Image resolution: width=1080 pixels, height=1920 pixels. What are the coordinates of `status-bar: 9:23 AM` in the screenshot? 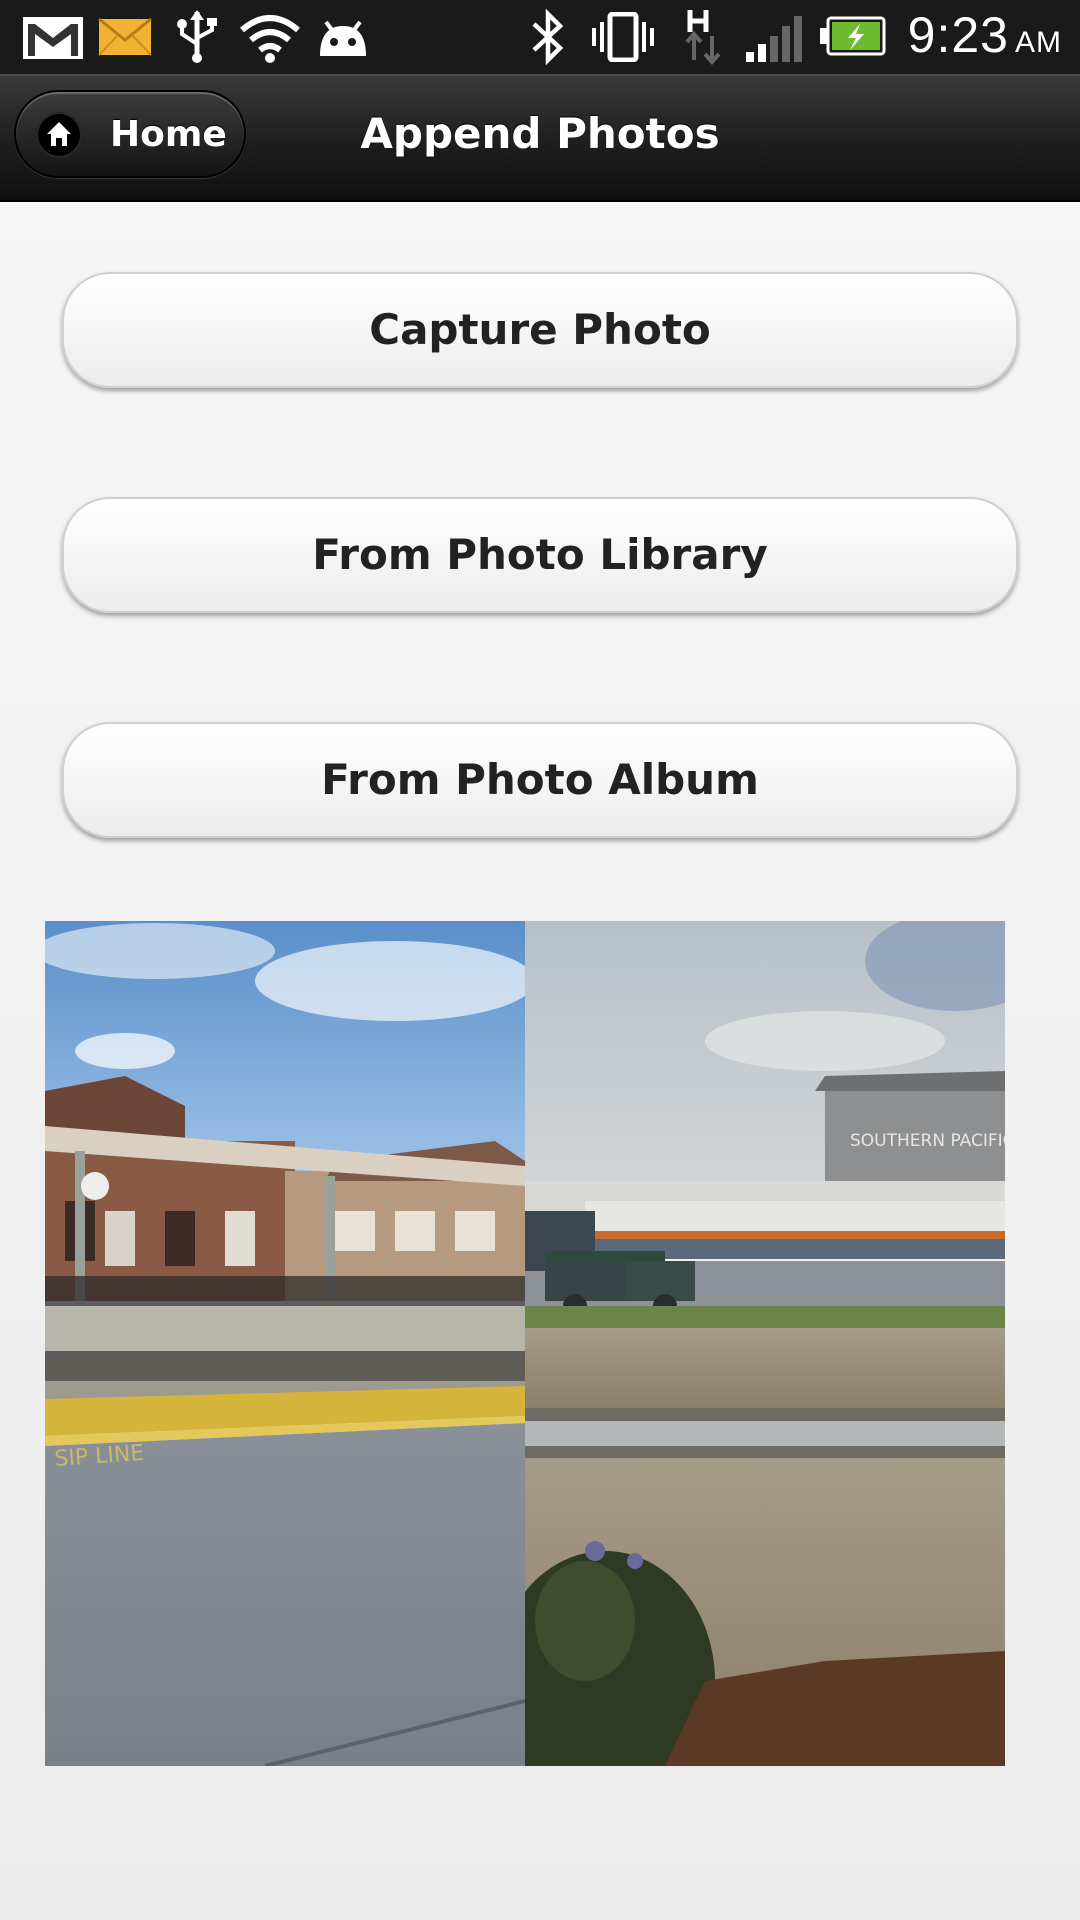 It's located at (540, 37).